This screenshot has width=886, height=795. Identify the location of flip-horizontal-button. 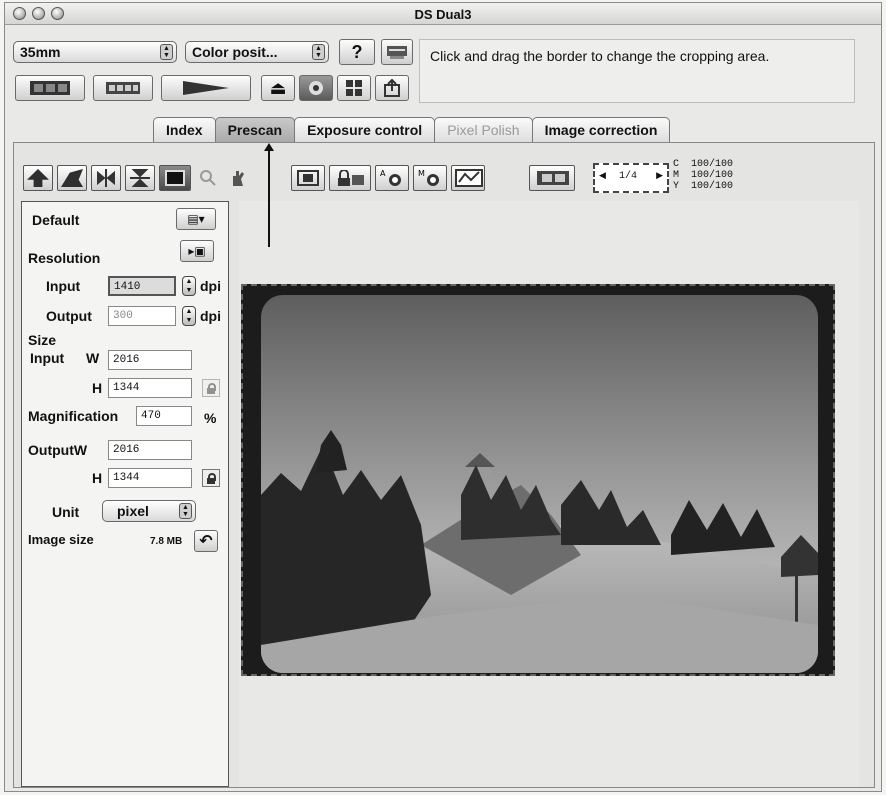
(106, 178).